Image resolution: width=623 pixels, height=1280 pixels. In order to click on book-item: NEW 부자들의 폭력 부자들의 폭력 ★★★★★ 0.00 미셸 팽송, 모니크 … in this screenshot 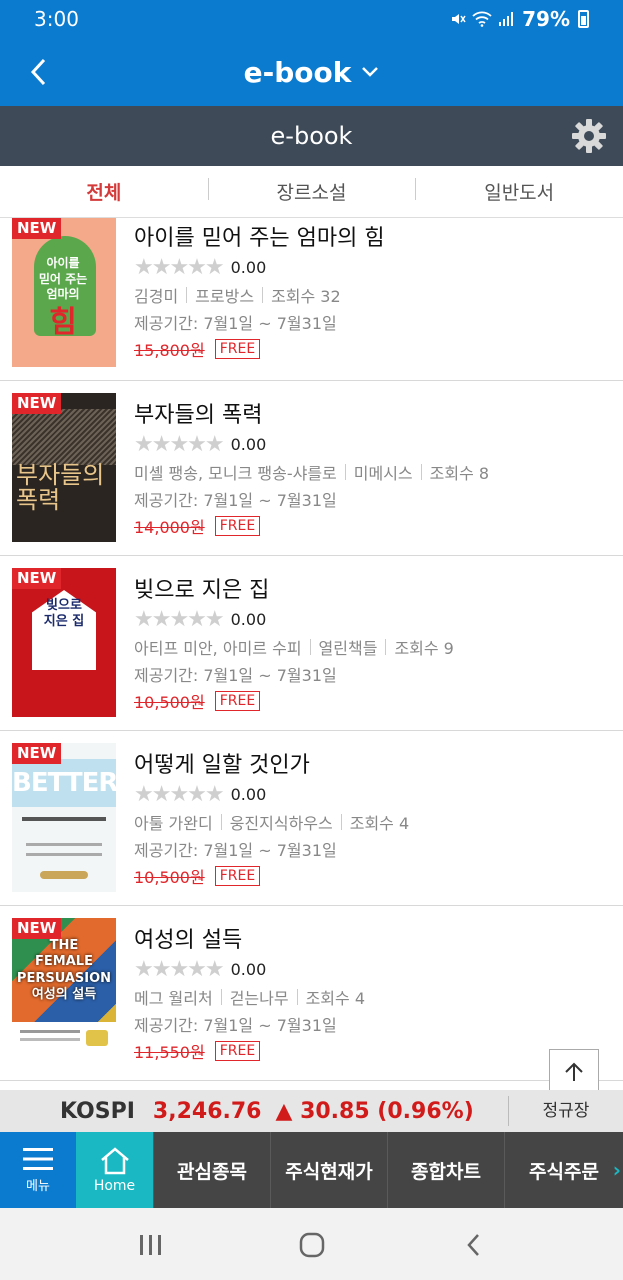, I will do `click(311, 468)`.